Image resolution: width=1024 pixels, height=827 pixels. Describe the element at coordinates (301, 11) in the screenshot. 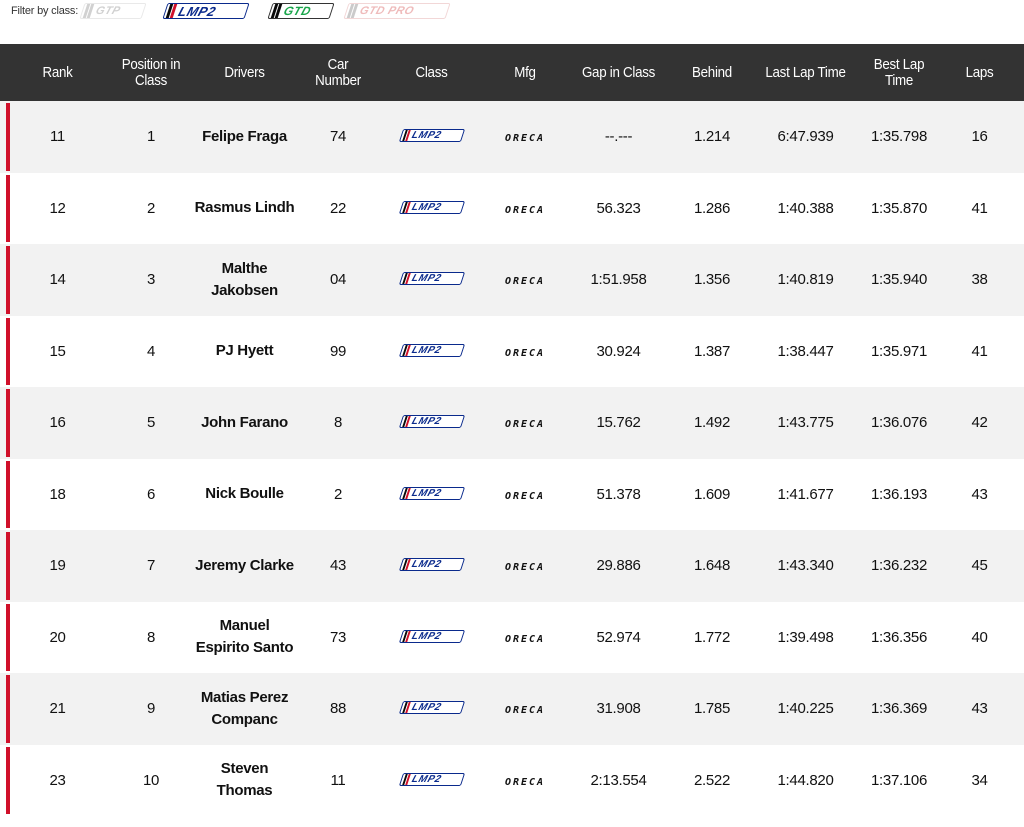

I see `filter-chip-gtd: GTD` at that location.